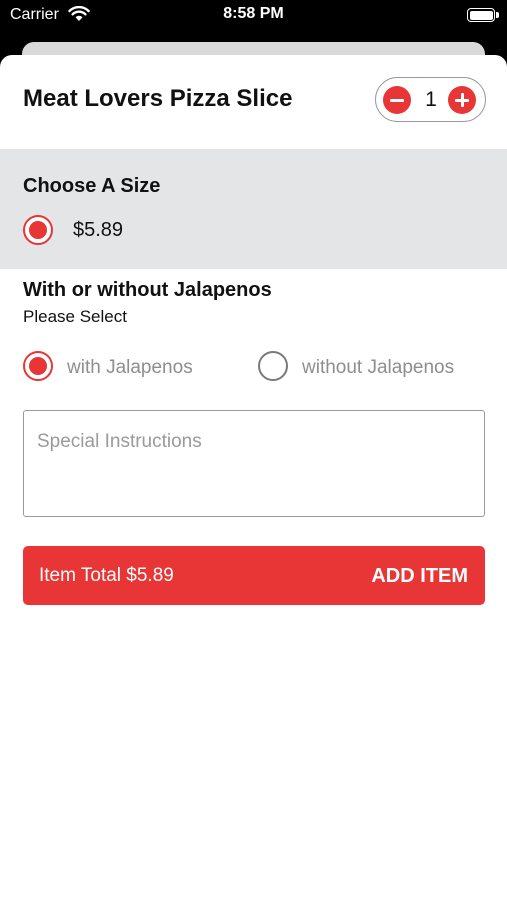 Image resolution: width=507 pixels, height=900 pixels. Describe the element at coordinates (254, 575) in the screenshot. I see `add-item-button: Item Total $5.89 ADD ITEM` at that location.